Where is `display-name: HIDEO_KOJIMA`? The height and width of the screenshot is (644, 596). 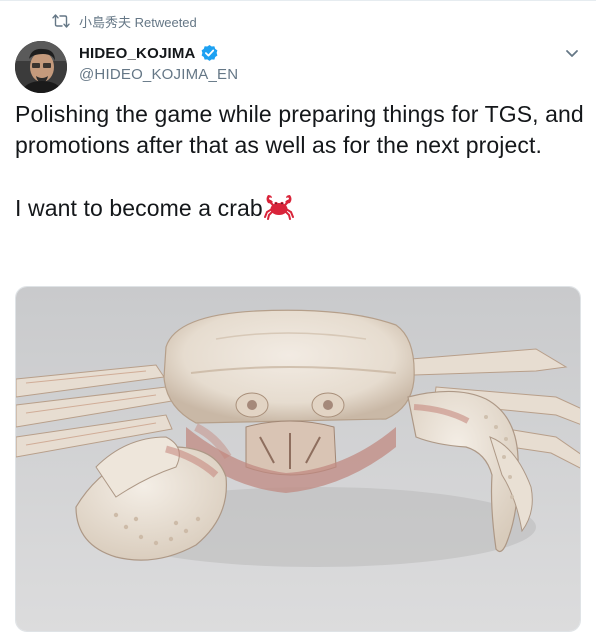
display-name: HIDEO_KOJIMA is located at coordinates (137, 53).